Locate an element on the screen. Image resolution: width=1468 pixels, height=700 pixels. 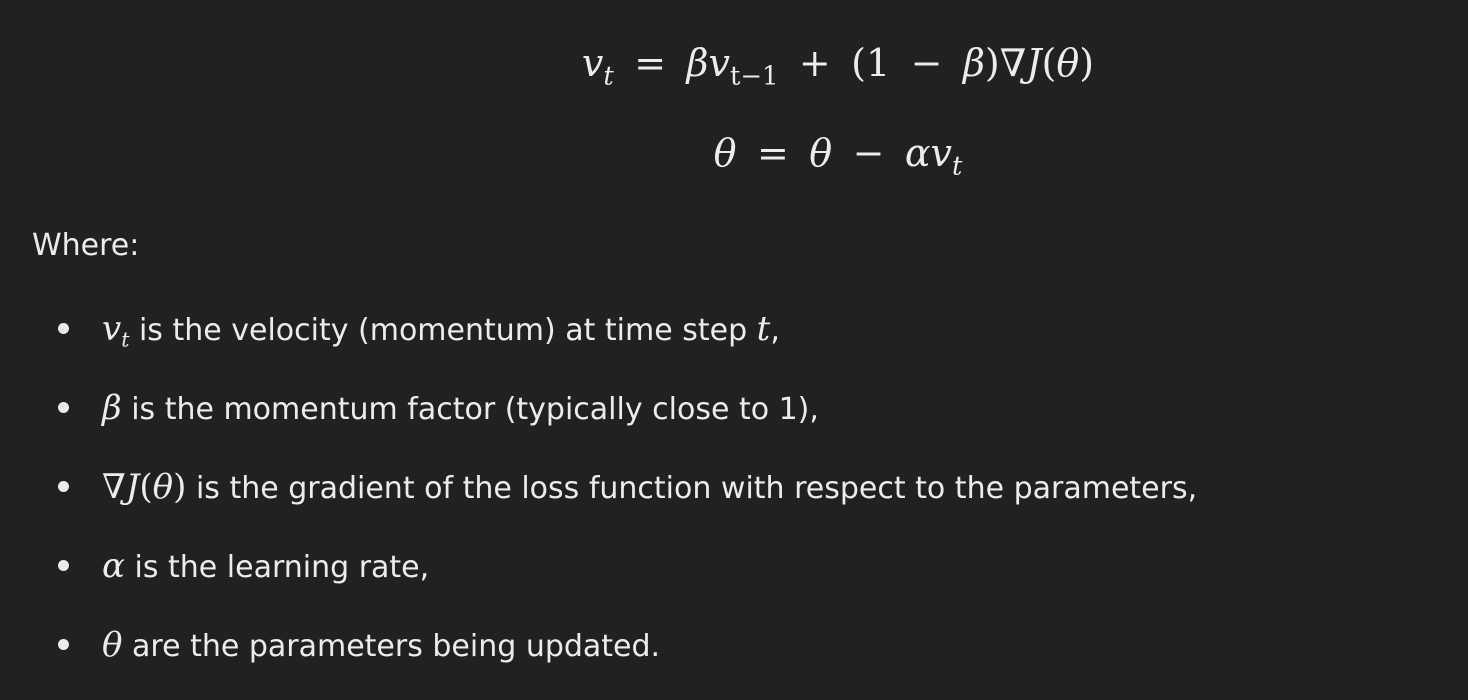
eq-minus: − is located at coordinates (926, 63).